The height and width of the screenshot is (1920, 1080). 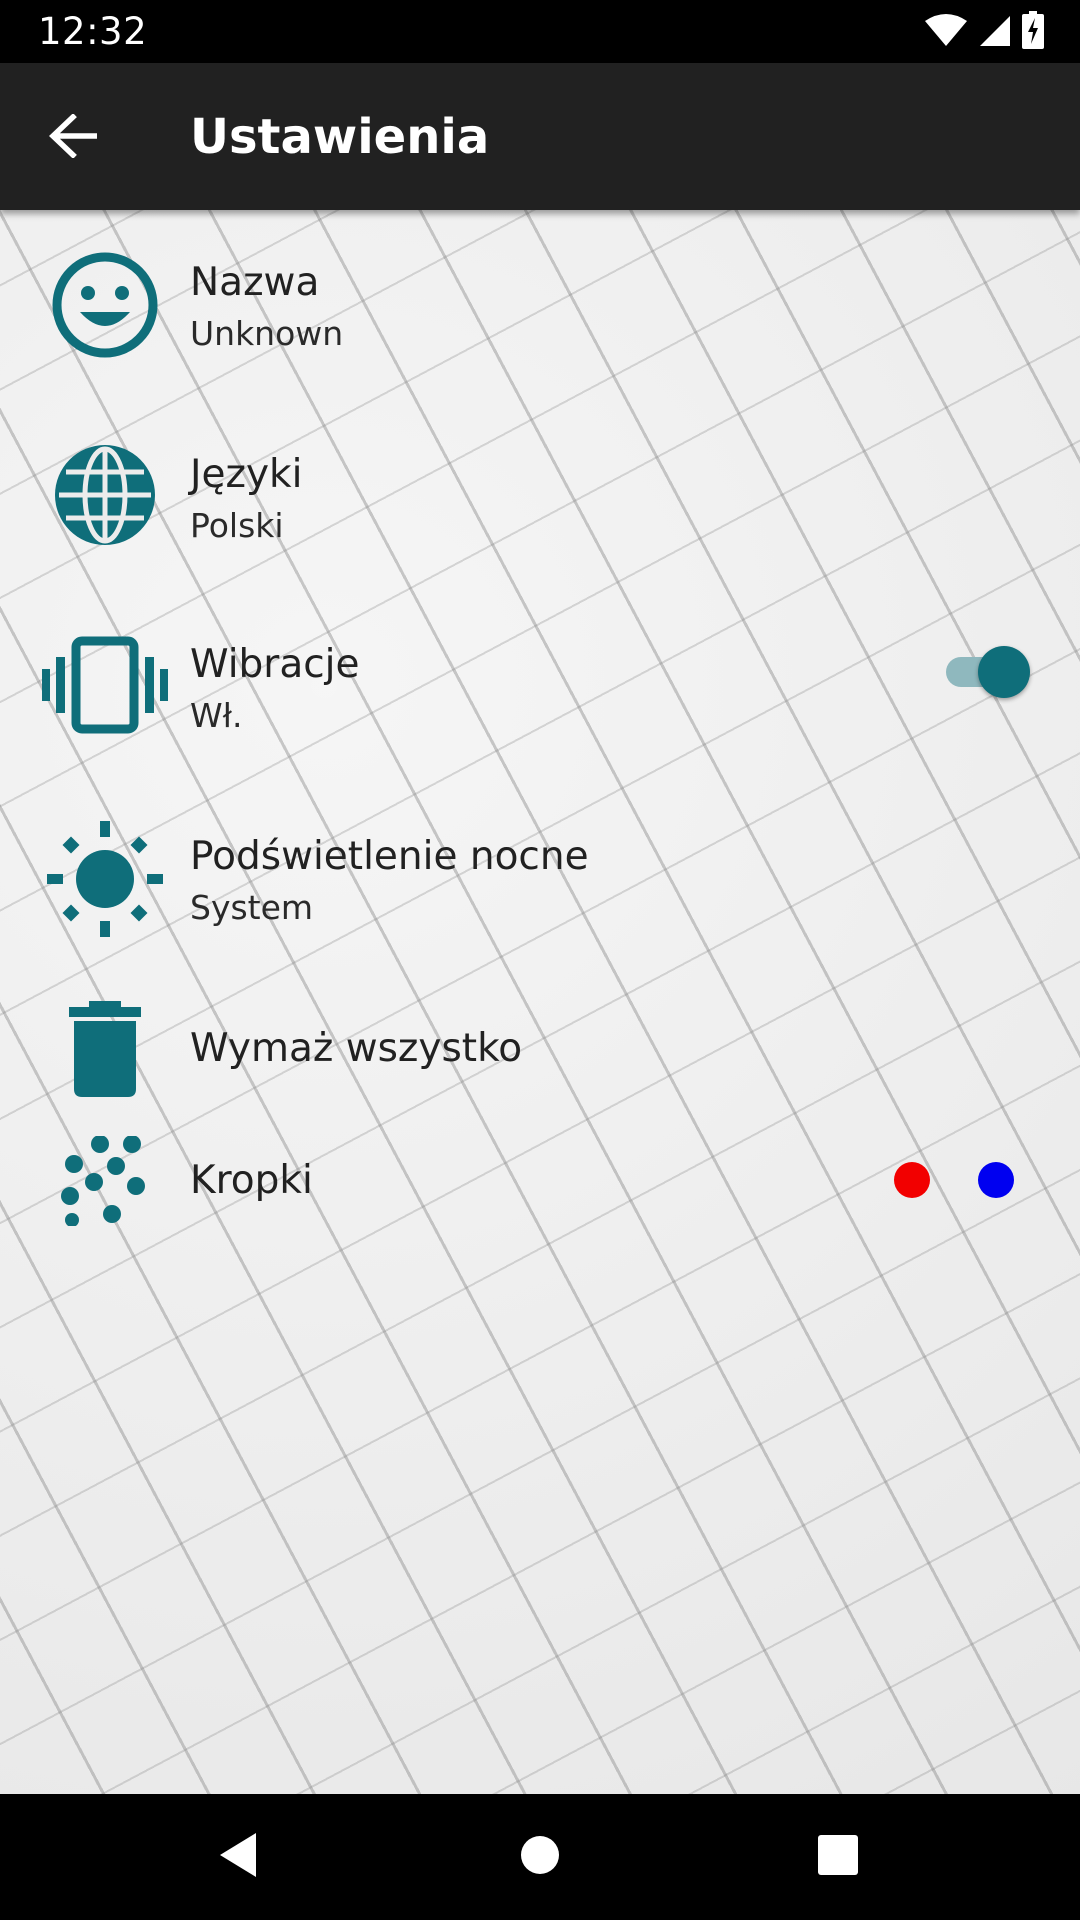 What do you see at coordinates (1004, 672) in the screenshot?
I see `switch-thumb` at bounding box center [1004, 672].